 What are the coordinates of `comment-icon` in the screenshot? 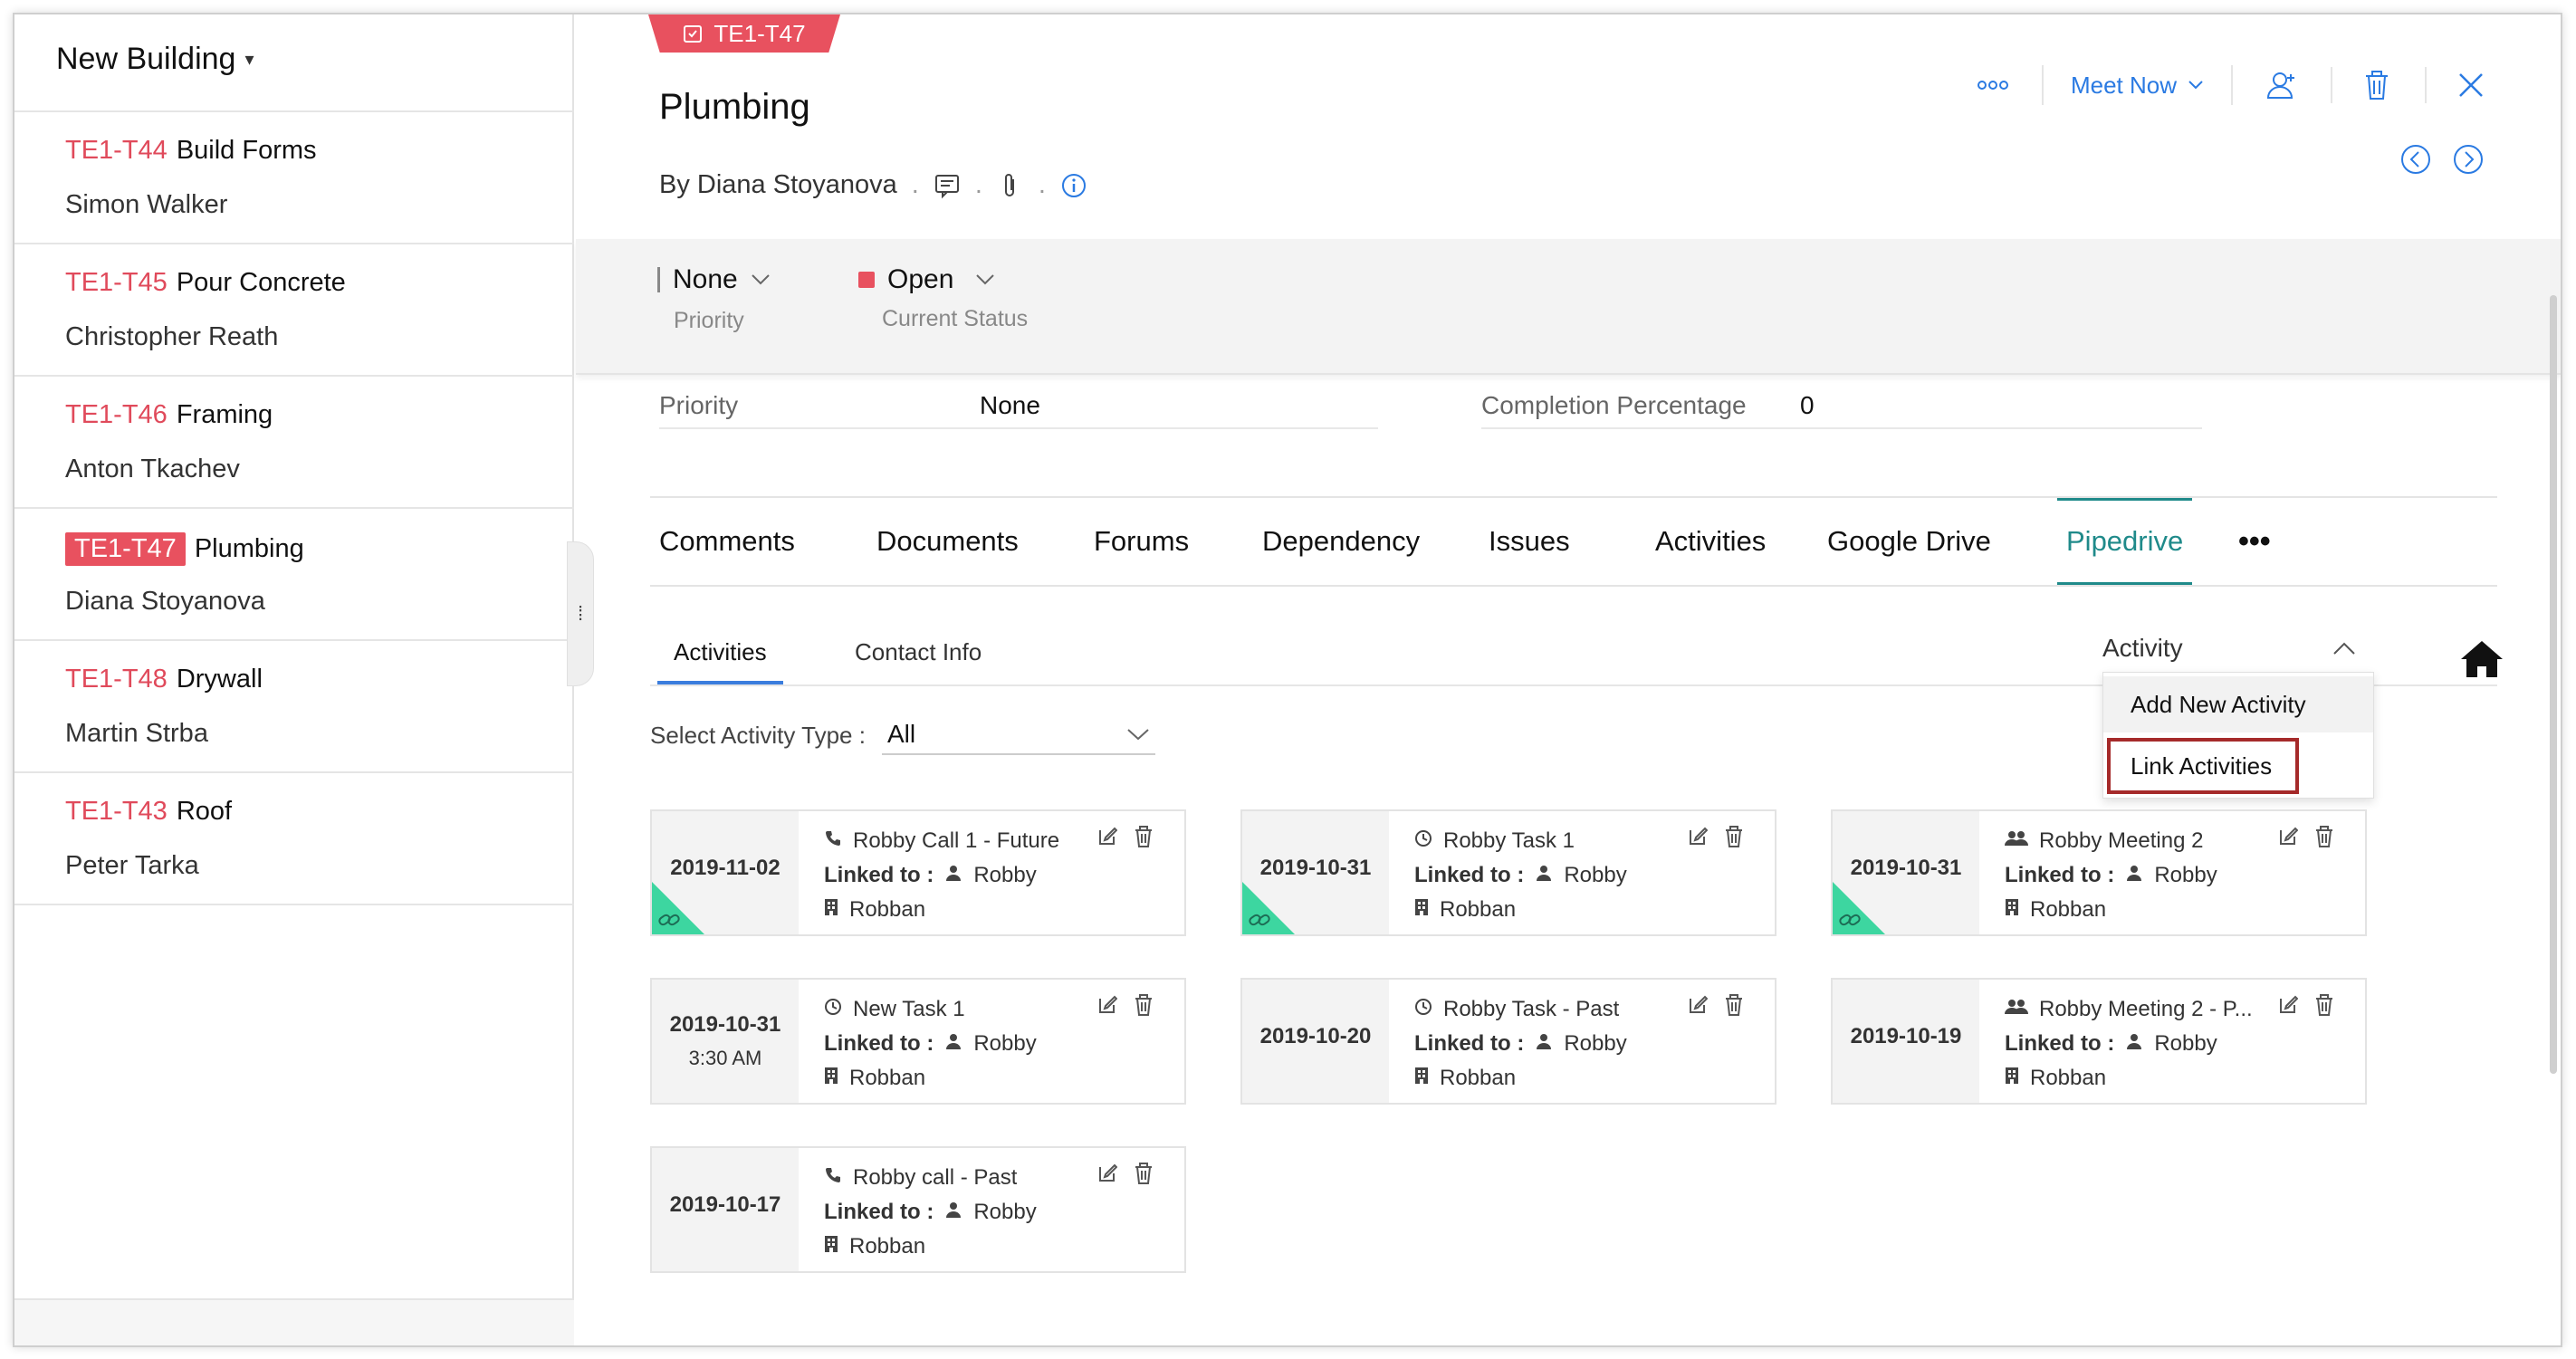 It's located at (947, 185).